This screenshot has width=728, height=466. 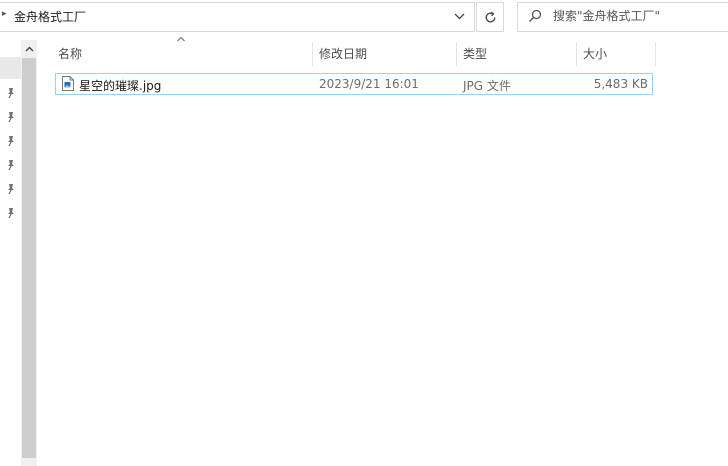 What do you see at coordinates (120, 86) in the screenshot?
I see `file-name: 星空的璀璨.jpg` at bounding box center [120, 86].